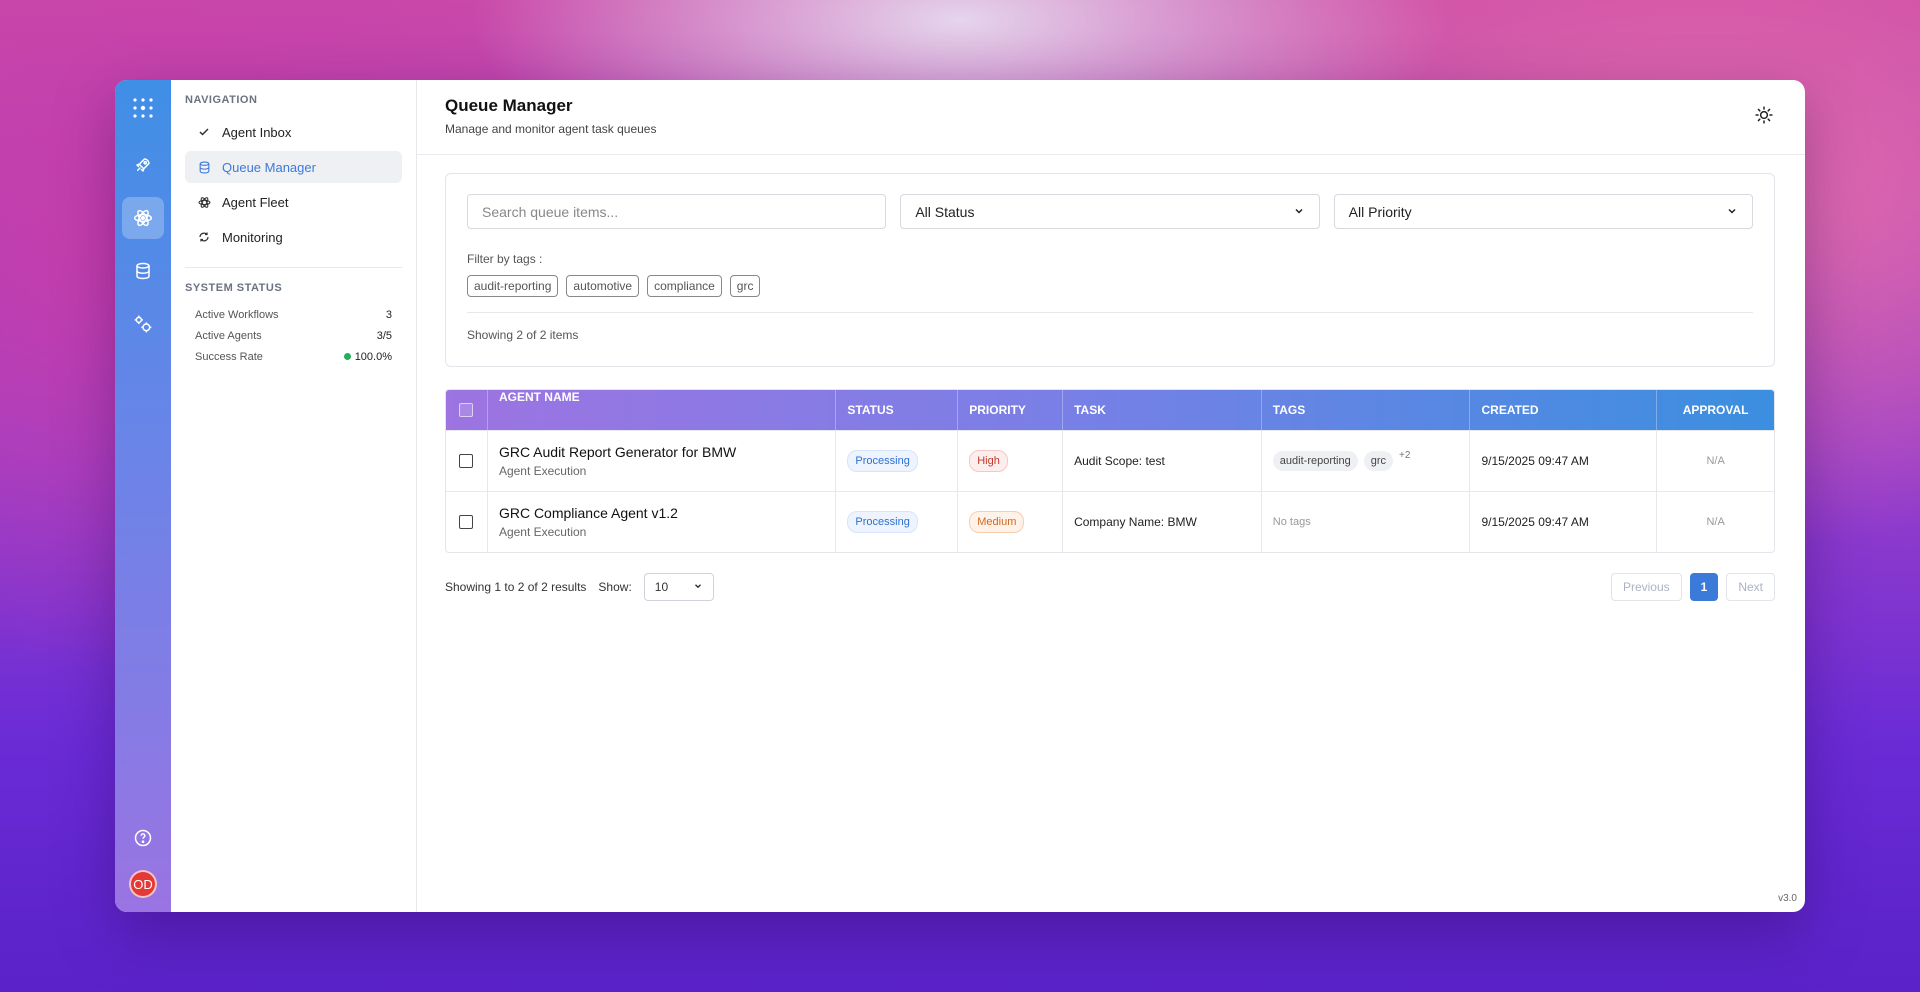  Describe the element at coordinates (252, 237) in the screenshot. I see `nav-item-label: Monitoring` at that location.